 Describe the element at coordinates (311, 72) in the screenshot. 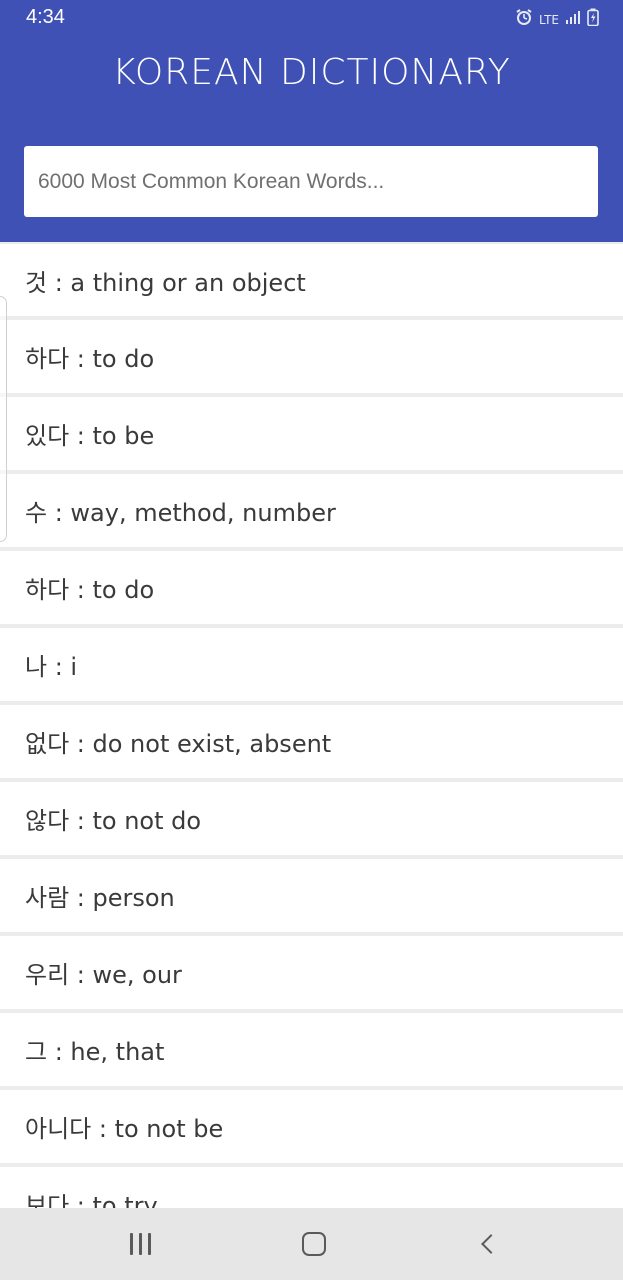

I see `page-title: KOREAN DICTIONARY` at that location.